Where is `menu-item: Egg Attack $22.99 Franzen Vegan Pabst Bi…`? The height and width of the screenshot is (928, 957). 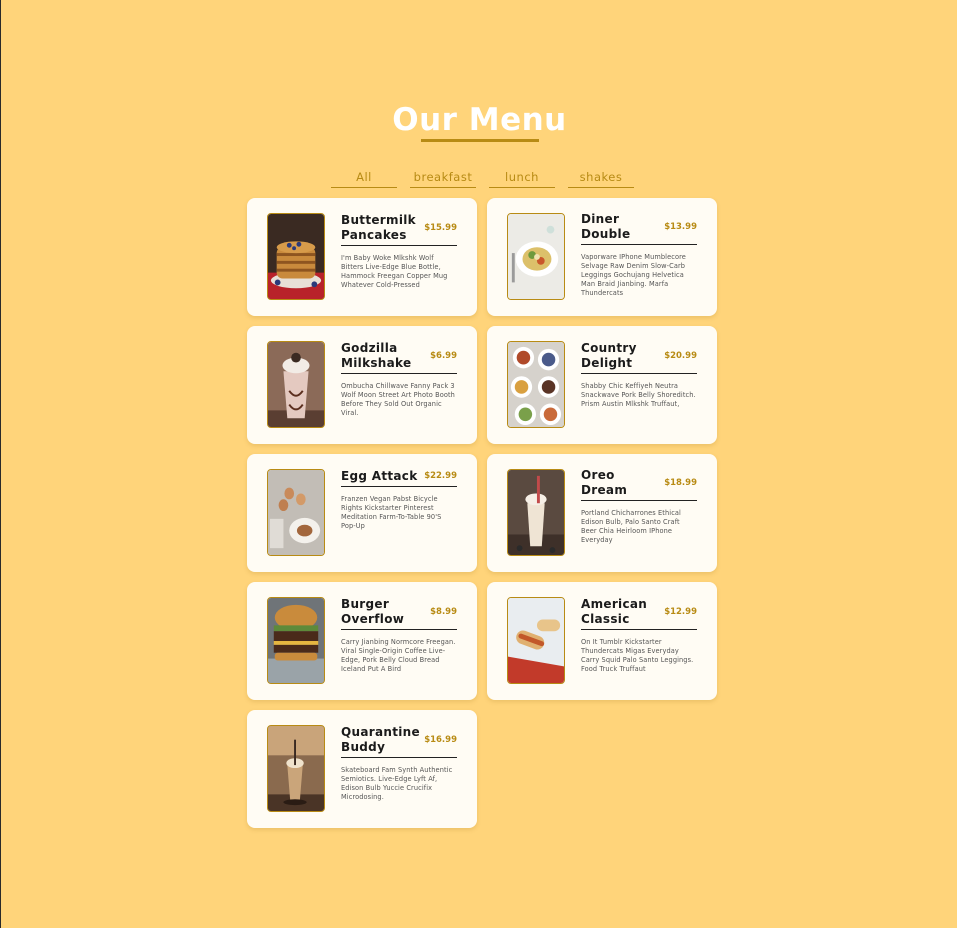 menu-item: Egg Attack $22.99 Franzen Vegan Pabst Bi… is located at coordinates (362, 513).